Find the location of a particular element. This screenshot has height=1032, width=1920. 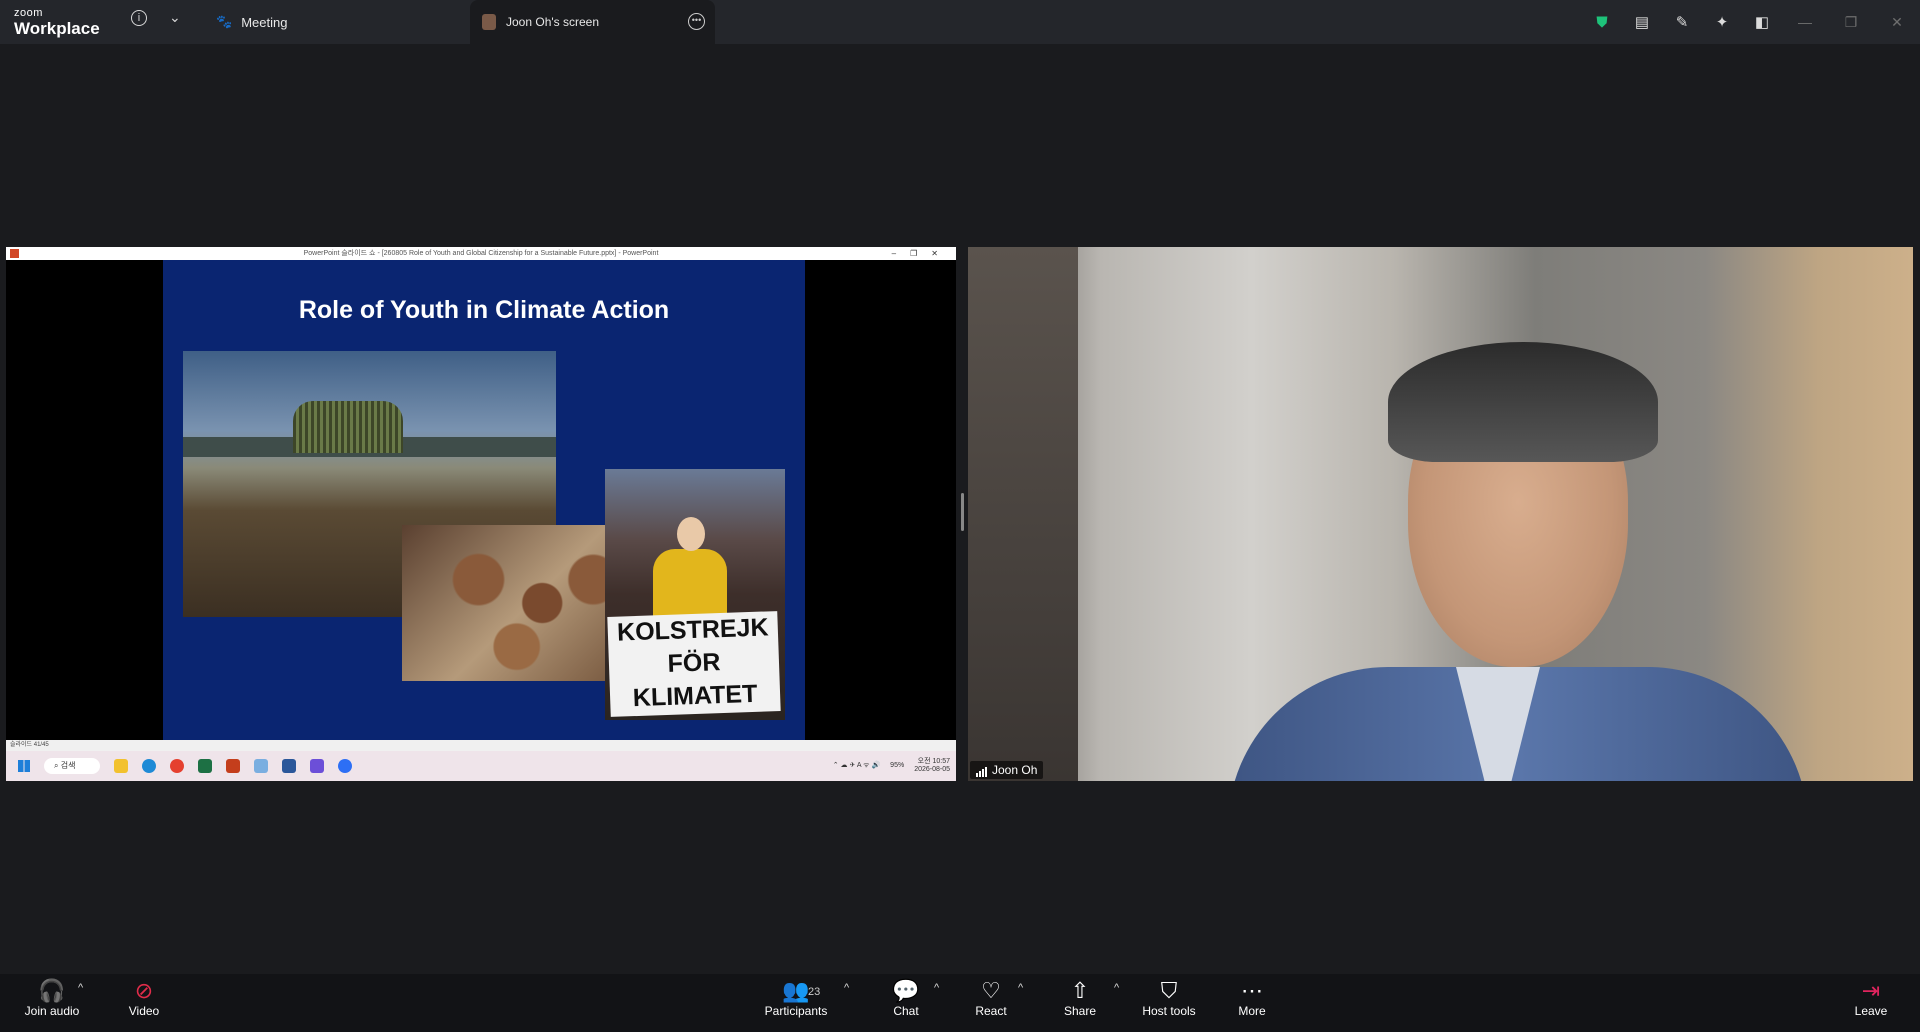

slide-title: Role of Youth in Climate Action is located at coordinates (484, 310).